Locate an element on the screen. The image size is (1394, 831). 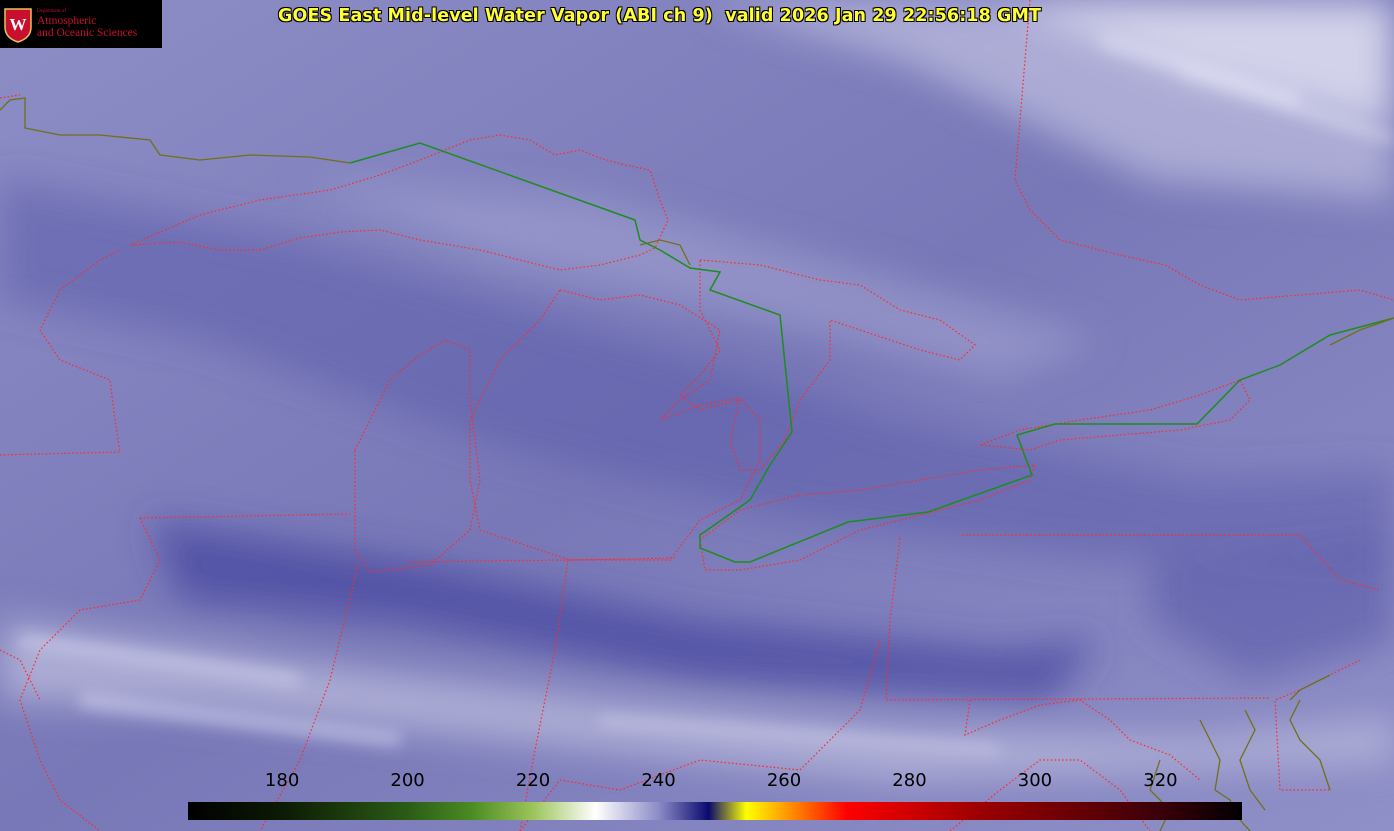
colorbar-tick-label: 220 is located at coordinates (533, 780).